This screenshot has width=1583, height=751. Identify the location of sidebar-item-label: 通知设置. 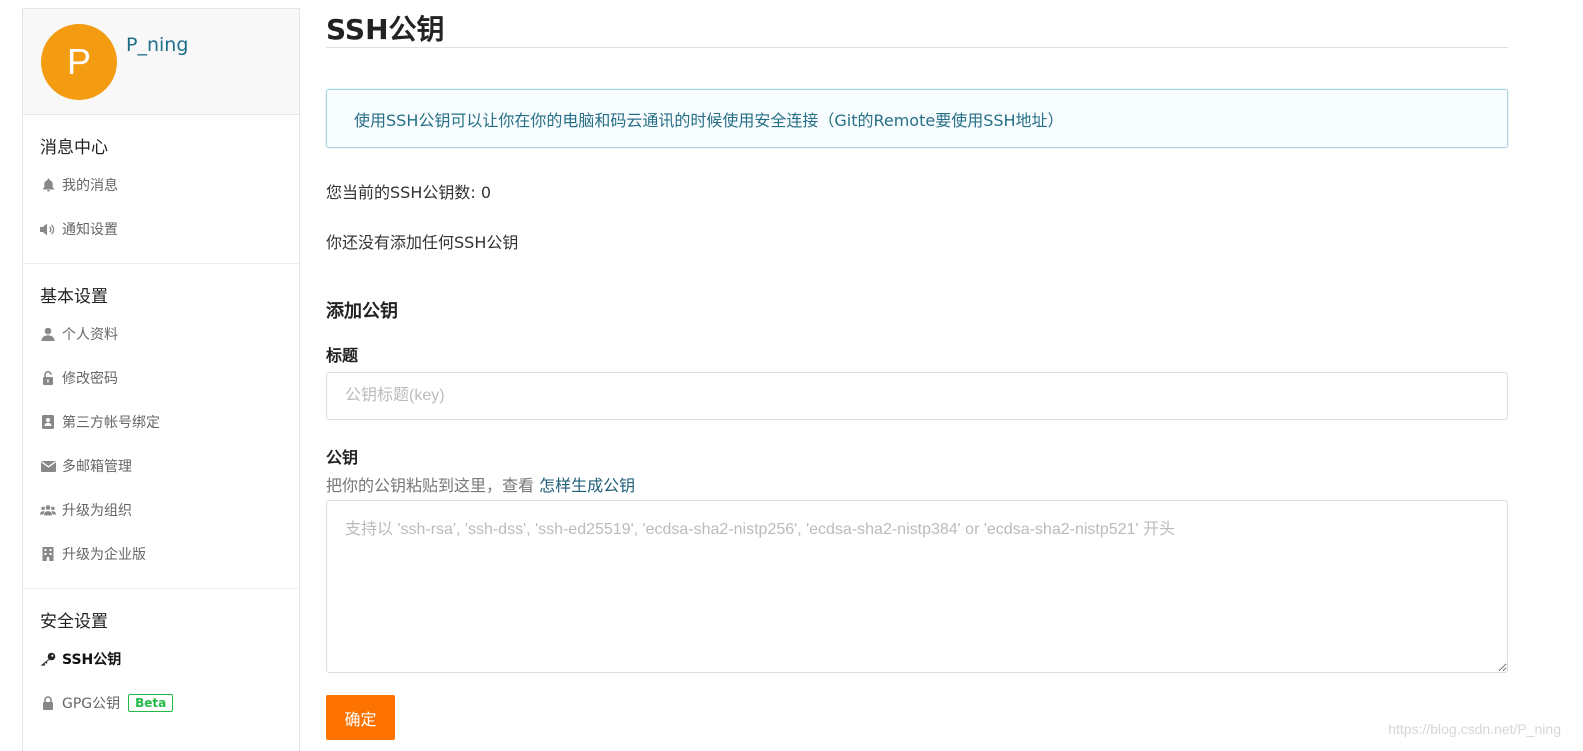
(90, 230).